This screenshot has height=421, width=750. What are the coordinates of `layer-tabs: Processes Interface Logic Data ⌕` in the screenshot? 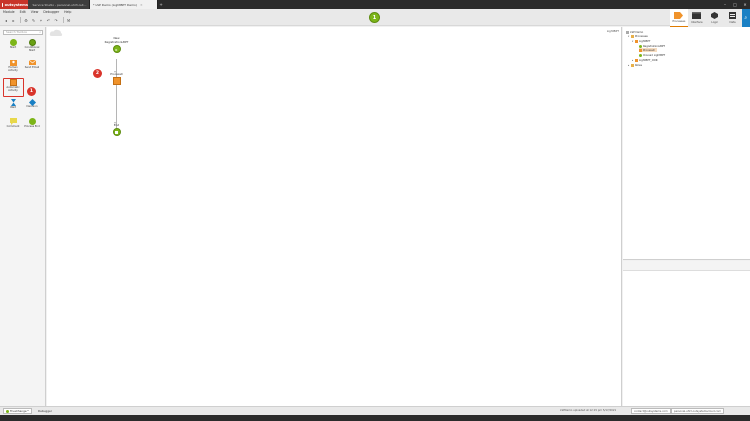 It's located at (710, 18).